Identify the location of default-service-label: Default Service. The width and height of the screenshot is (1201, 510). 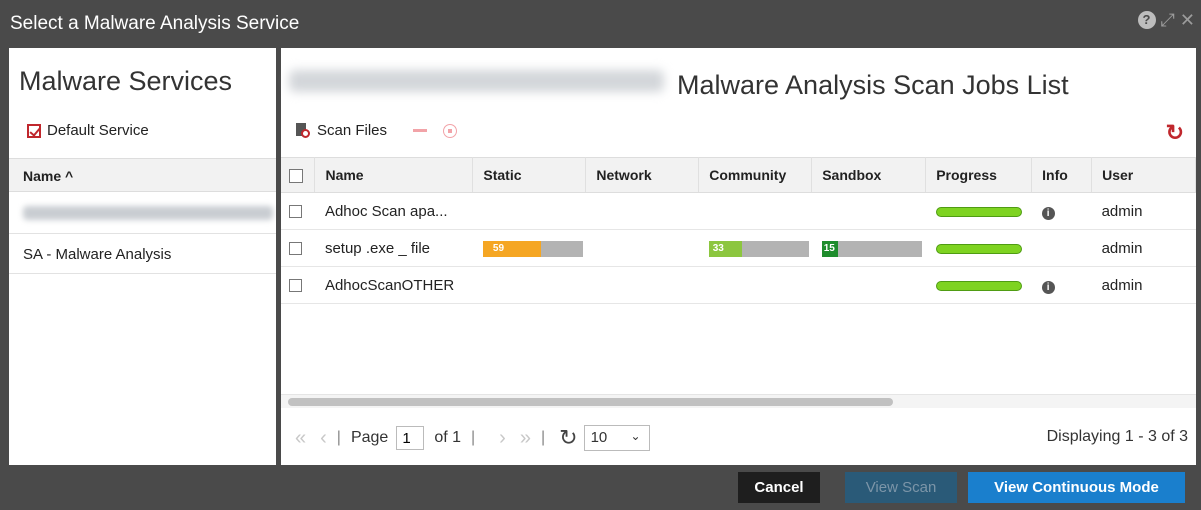
(98, 130).